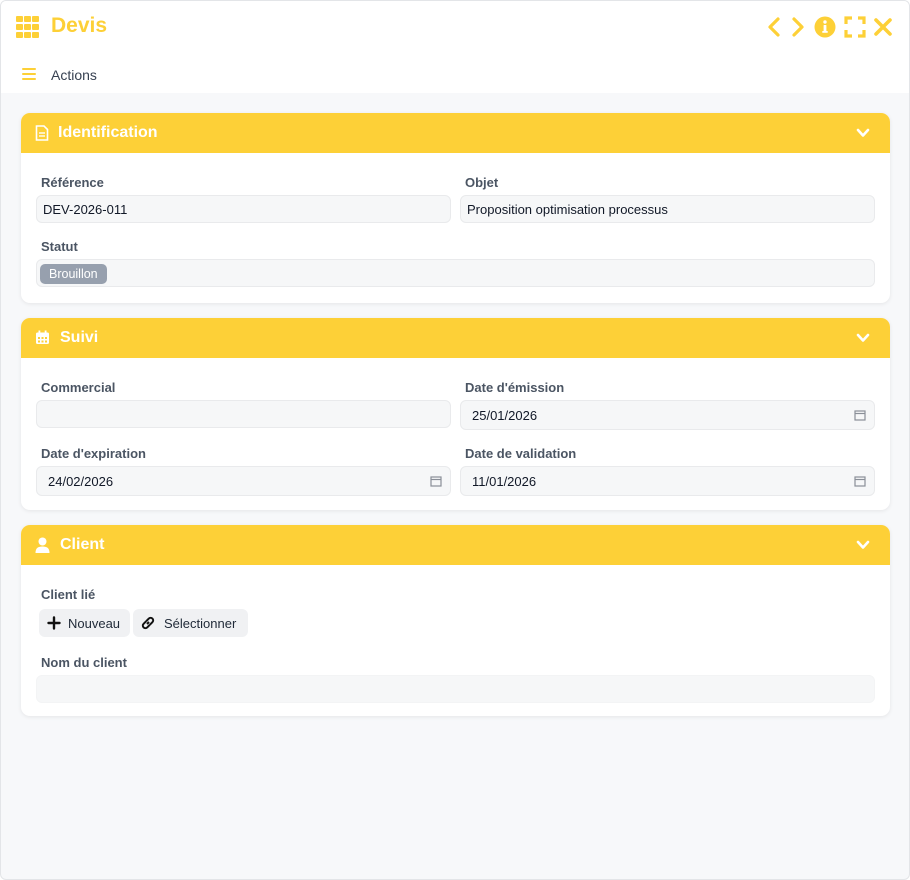  What do you see at coordinates (455, 689) in the screenshot?
I see `nom-client-field` at bounding box center [455, 689].